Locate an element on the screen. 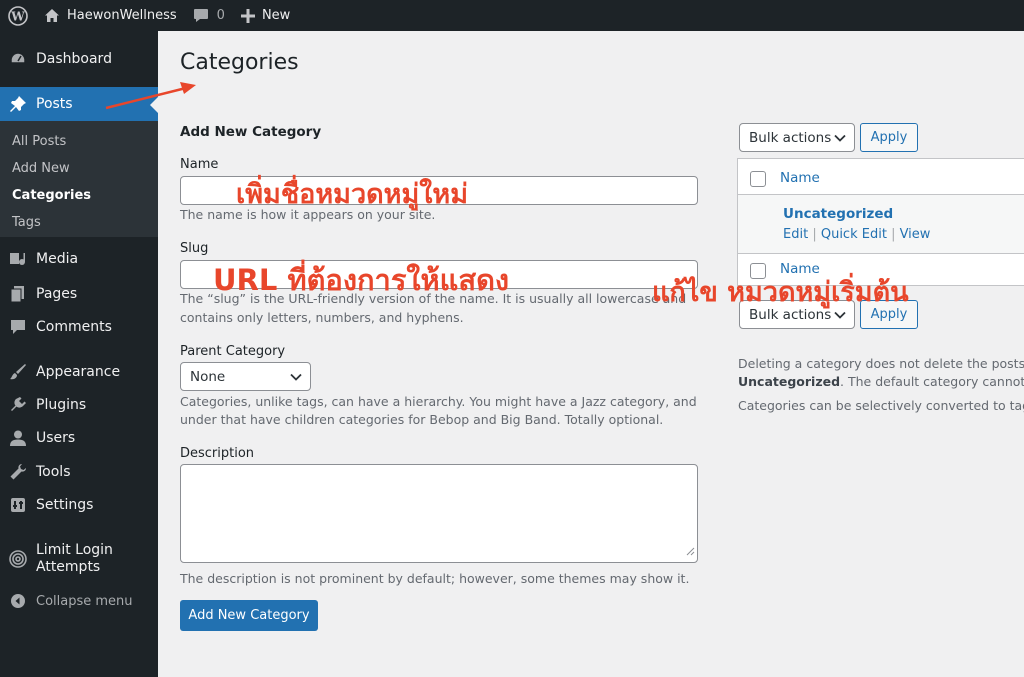 This screenshot has height=677, width=1024. plugin-icon is located at coordinates (18, 405).